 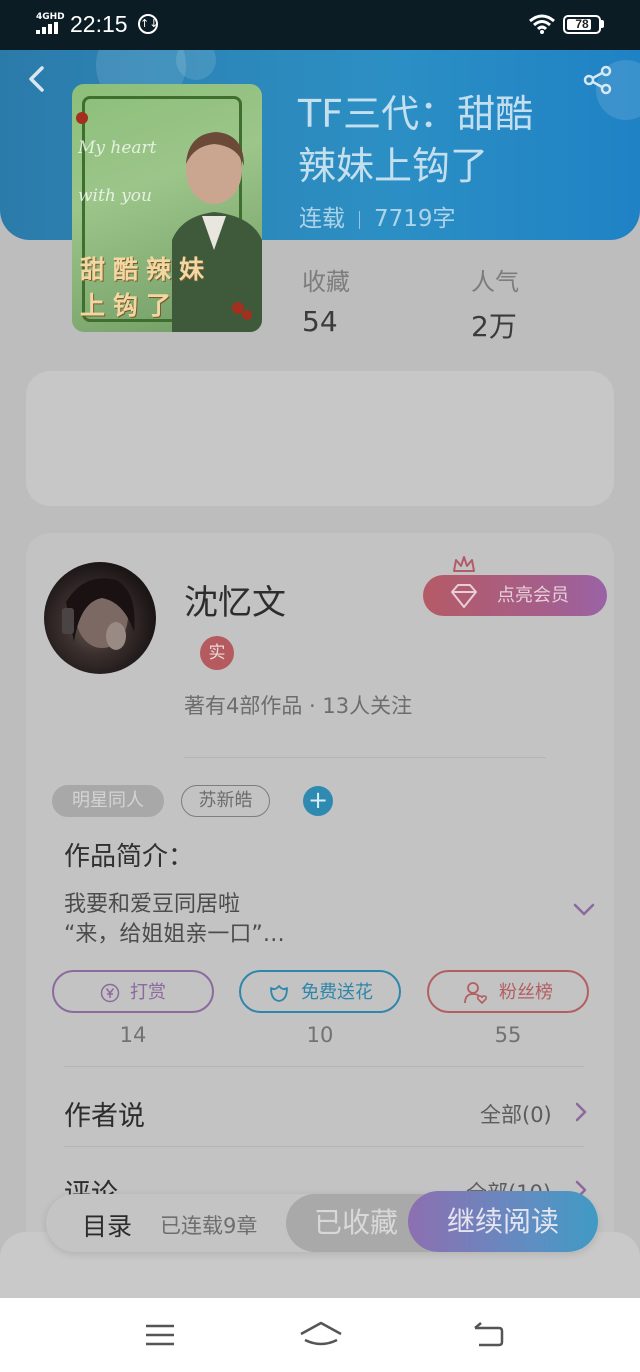 What do you see at coordinates (476, 993) in the screenshot?
I see `fans-icon` at bounding box center [476, 993].